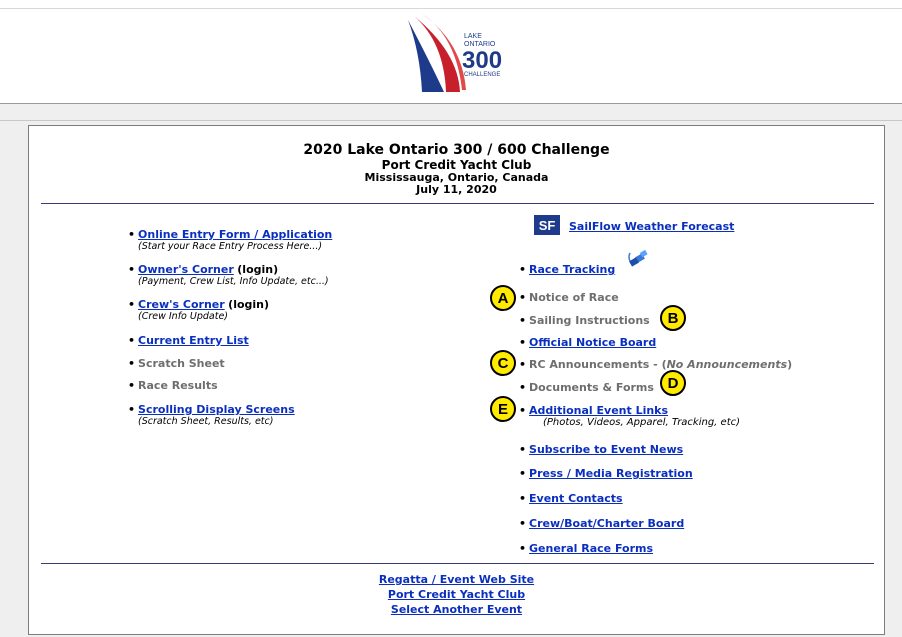 The width and height of the screenshot is (902, 637). What do you see at coordinates (178, 385) in the screenshot?
I see `race-results-label: Race Results` at bounding box center [178, 385].